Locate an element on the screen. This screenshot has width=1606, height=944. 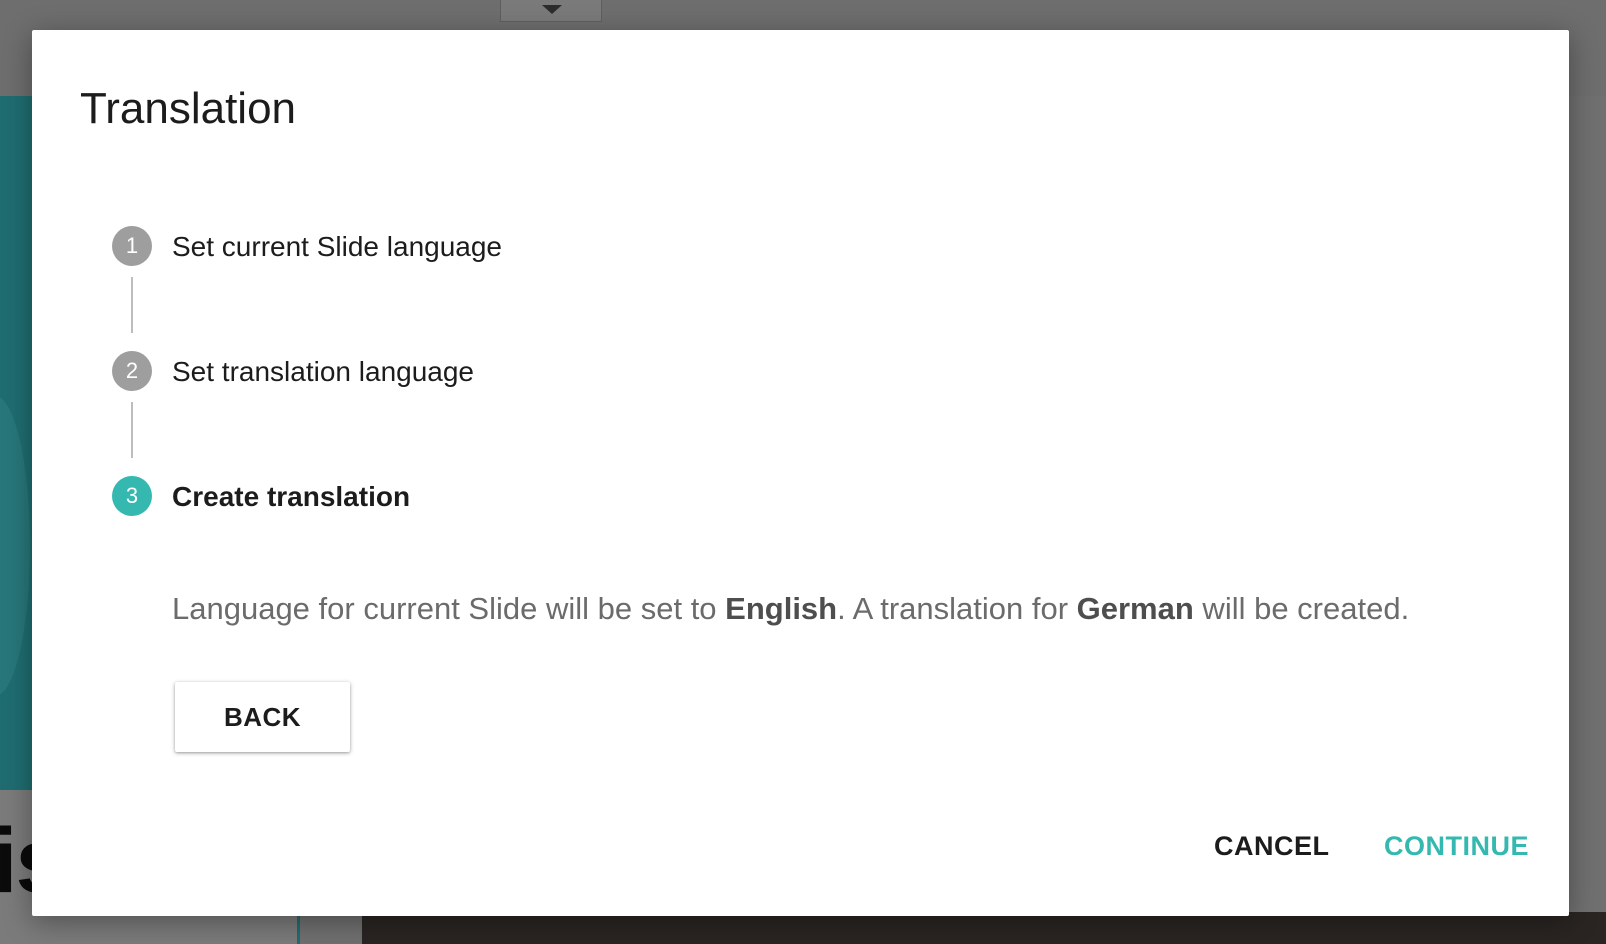
step-number-badge: 3 is located at coordinates (132, 496).